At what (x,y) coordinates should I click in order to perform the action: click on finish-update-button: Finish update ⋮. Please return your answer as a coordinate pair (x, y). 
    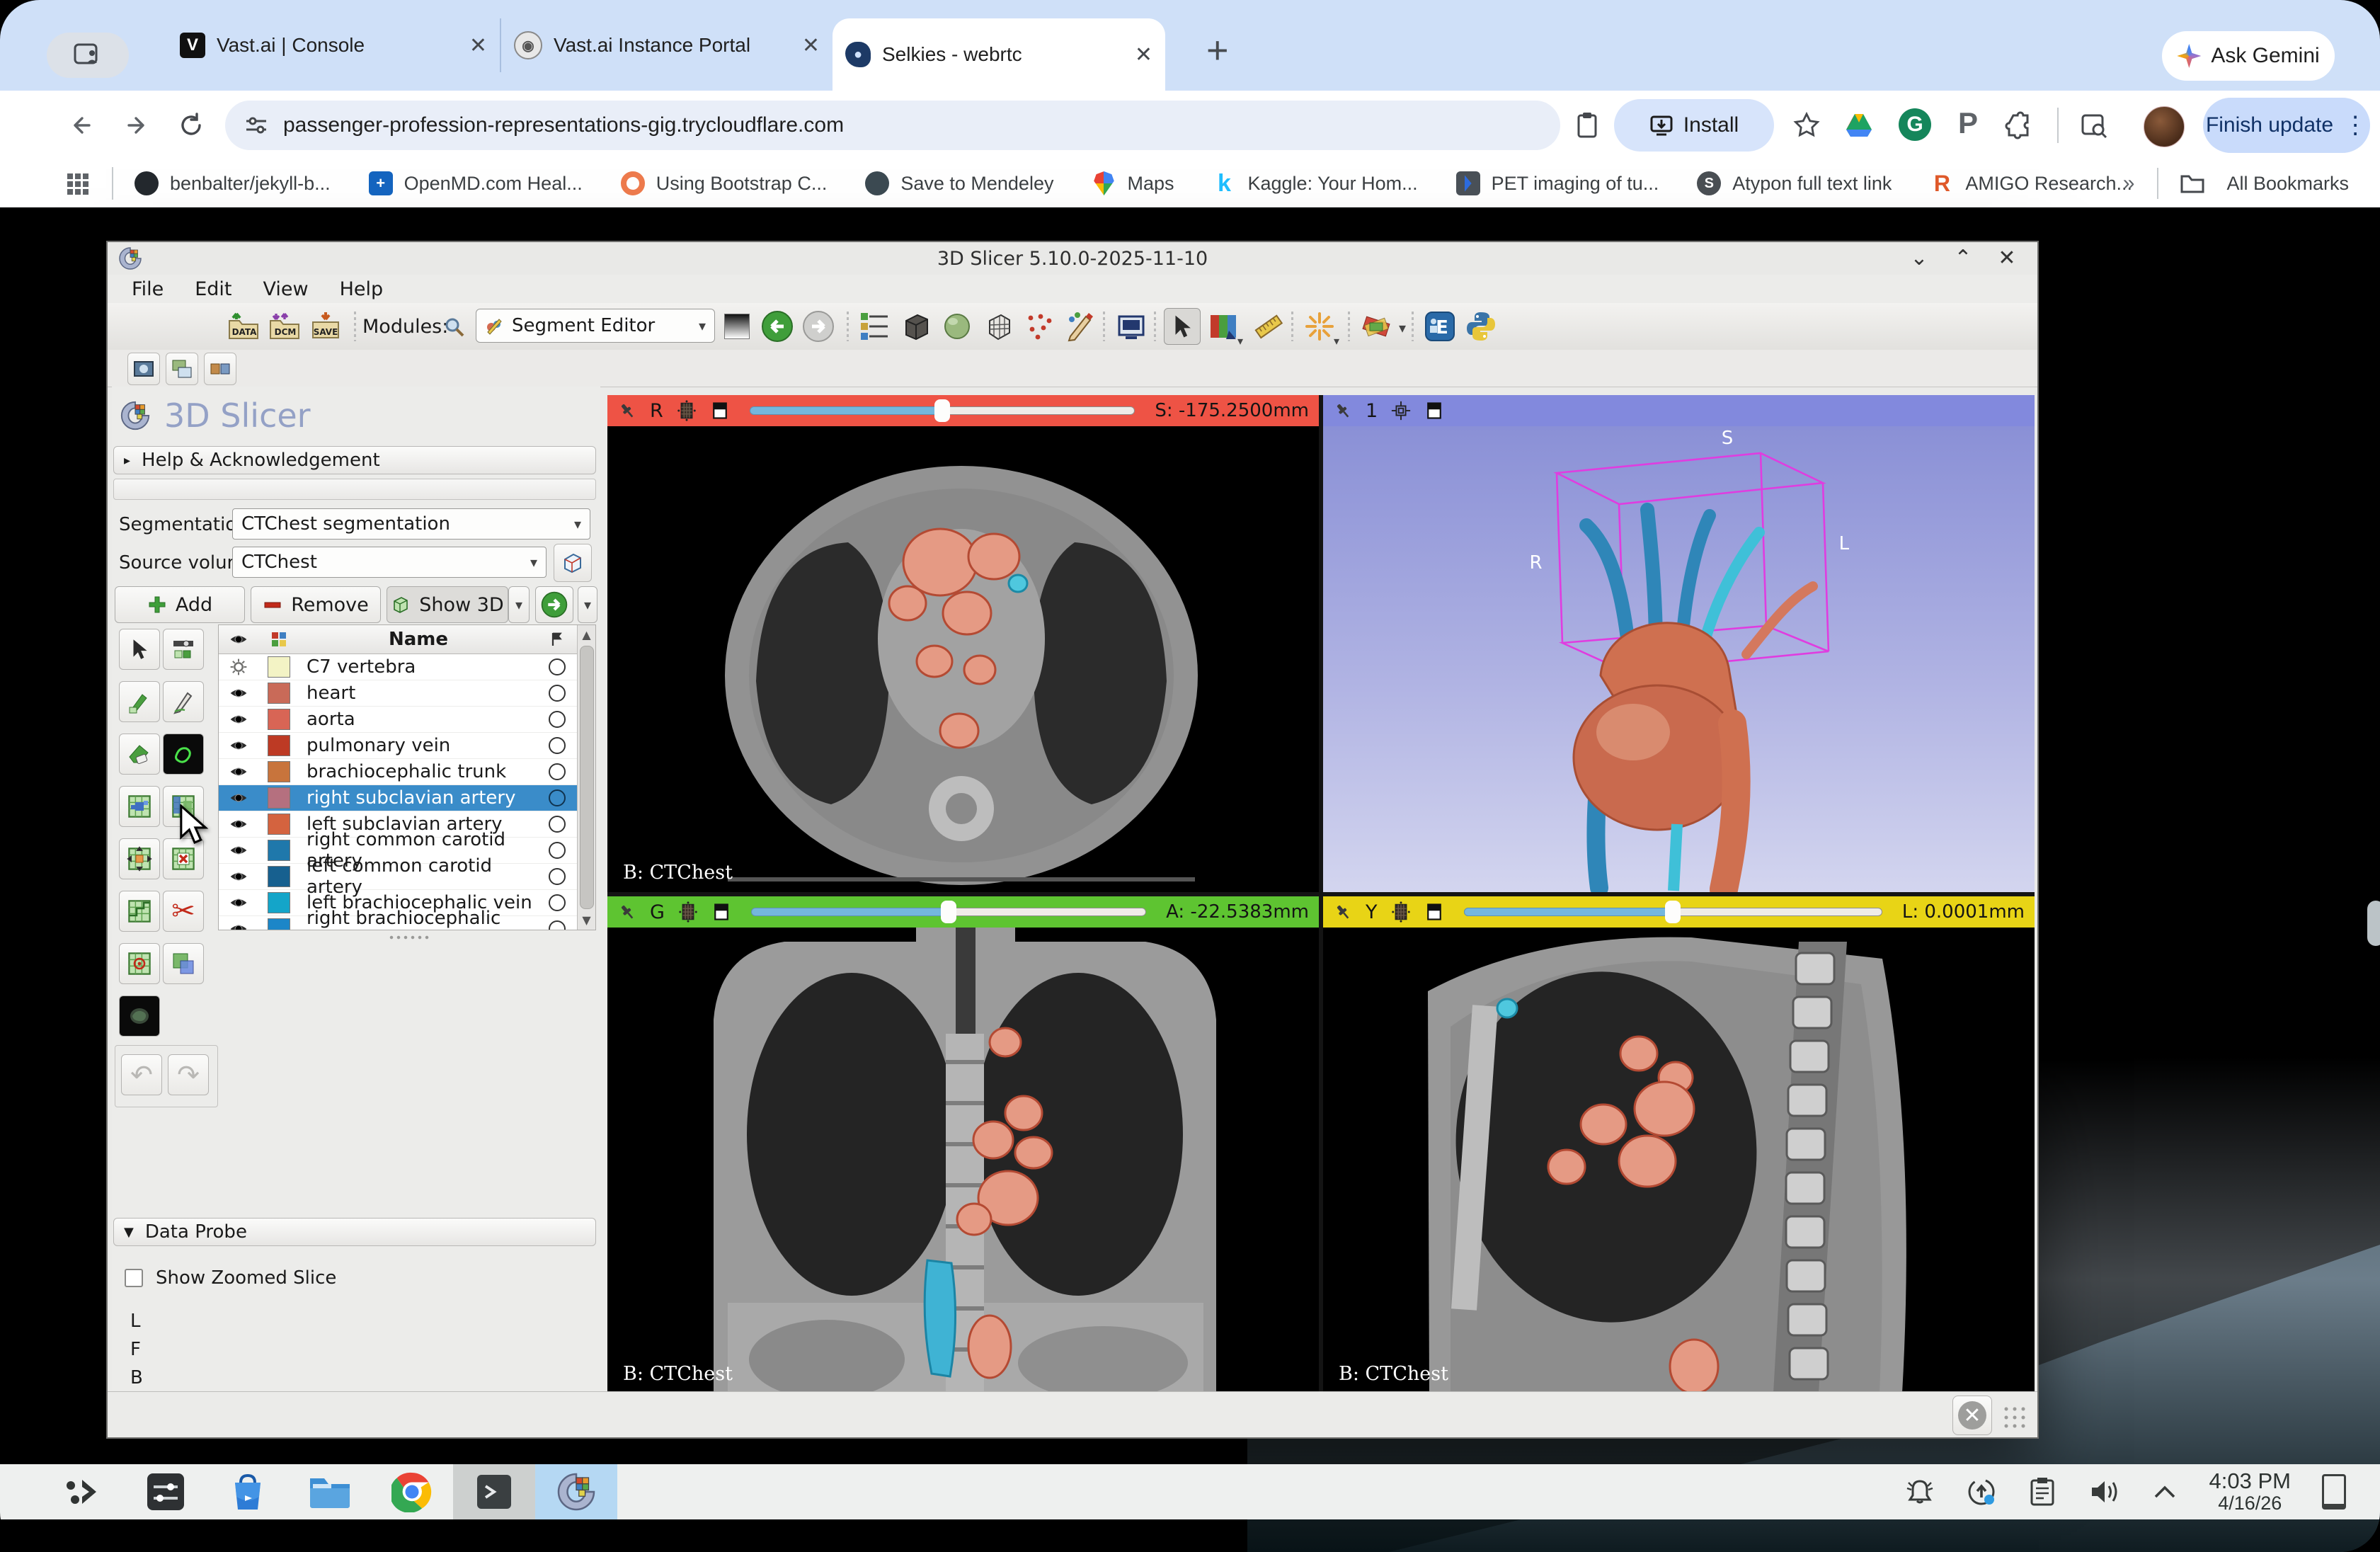
    Looking at the image, I should click on (2287, 125).